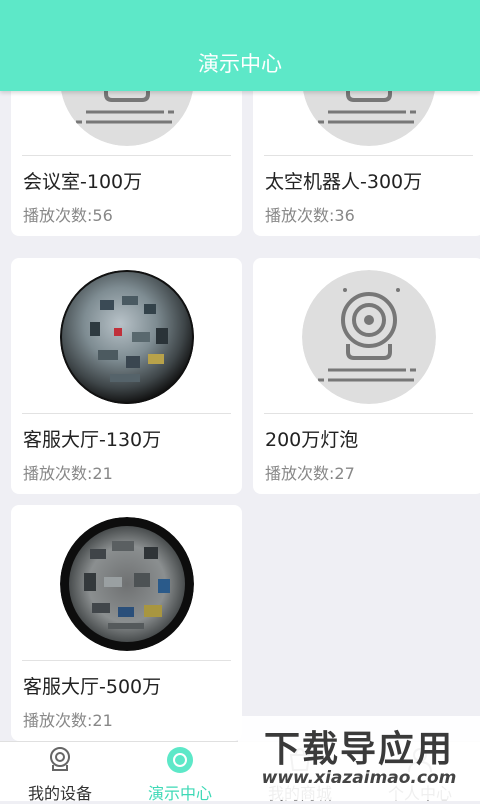  What do you see at coordinates (92, 440) in the screenshot?
I see `device-name: 客服大厅-130万` at bounding box center [92, 440].